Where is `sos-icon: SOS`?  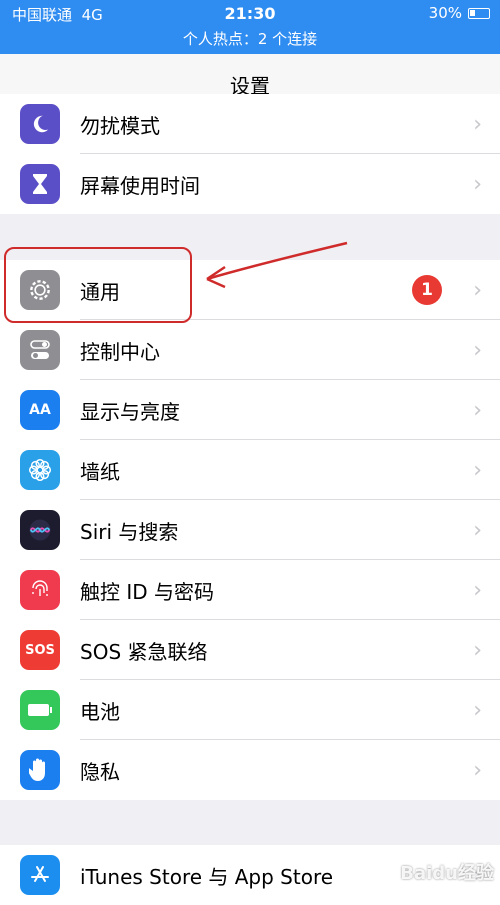 sos-icon: SOS is located at coordinates (40, 650).